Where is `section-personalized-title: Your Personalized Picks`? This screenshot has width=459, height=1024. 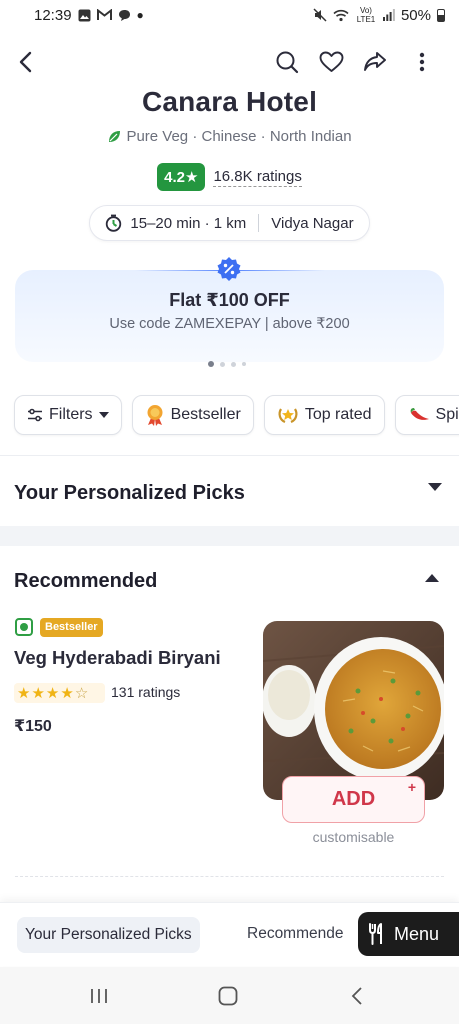
section-personalized-title: Your Personalized Picks is located at coordinates (129, 493).